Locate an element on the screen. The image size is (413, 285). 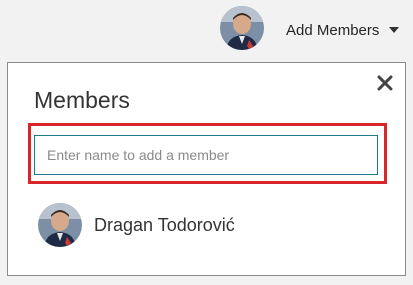
close-icon is located at coordinates (385, 83).